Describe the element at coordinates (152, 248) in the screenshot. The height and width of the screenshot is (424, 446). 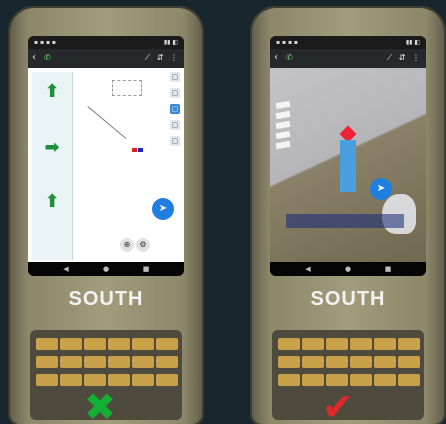
I see `map-bottom-tools: ⊕ ⚙` at that location.